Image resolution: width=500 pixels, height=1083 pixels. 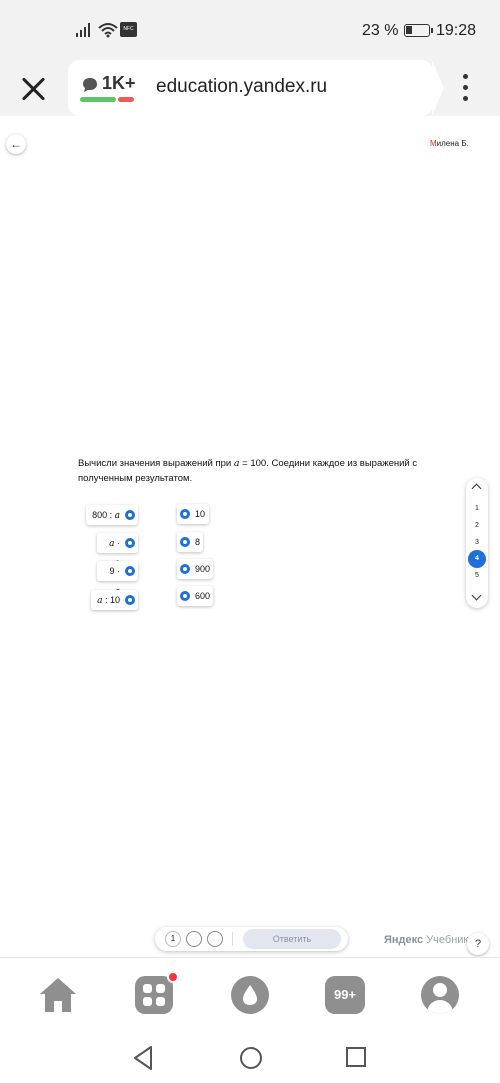 What do you see at coordinates (117, 551) in the screenshot?
I see `expression-chip-2: a · 6` at bounding box center [117, 551].